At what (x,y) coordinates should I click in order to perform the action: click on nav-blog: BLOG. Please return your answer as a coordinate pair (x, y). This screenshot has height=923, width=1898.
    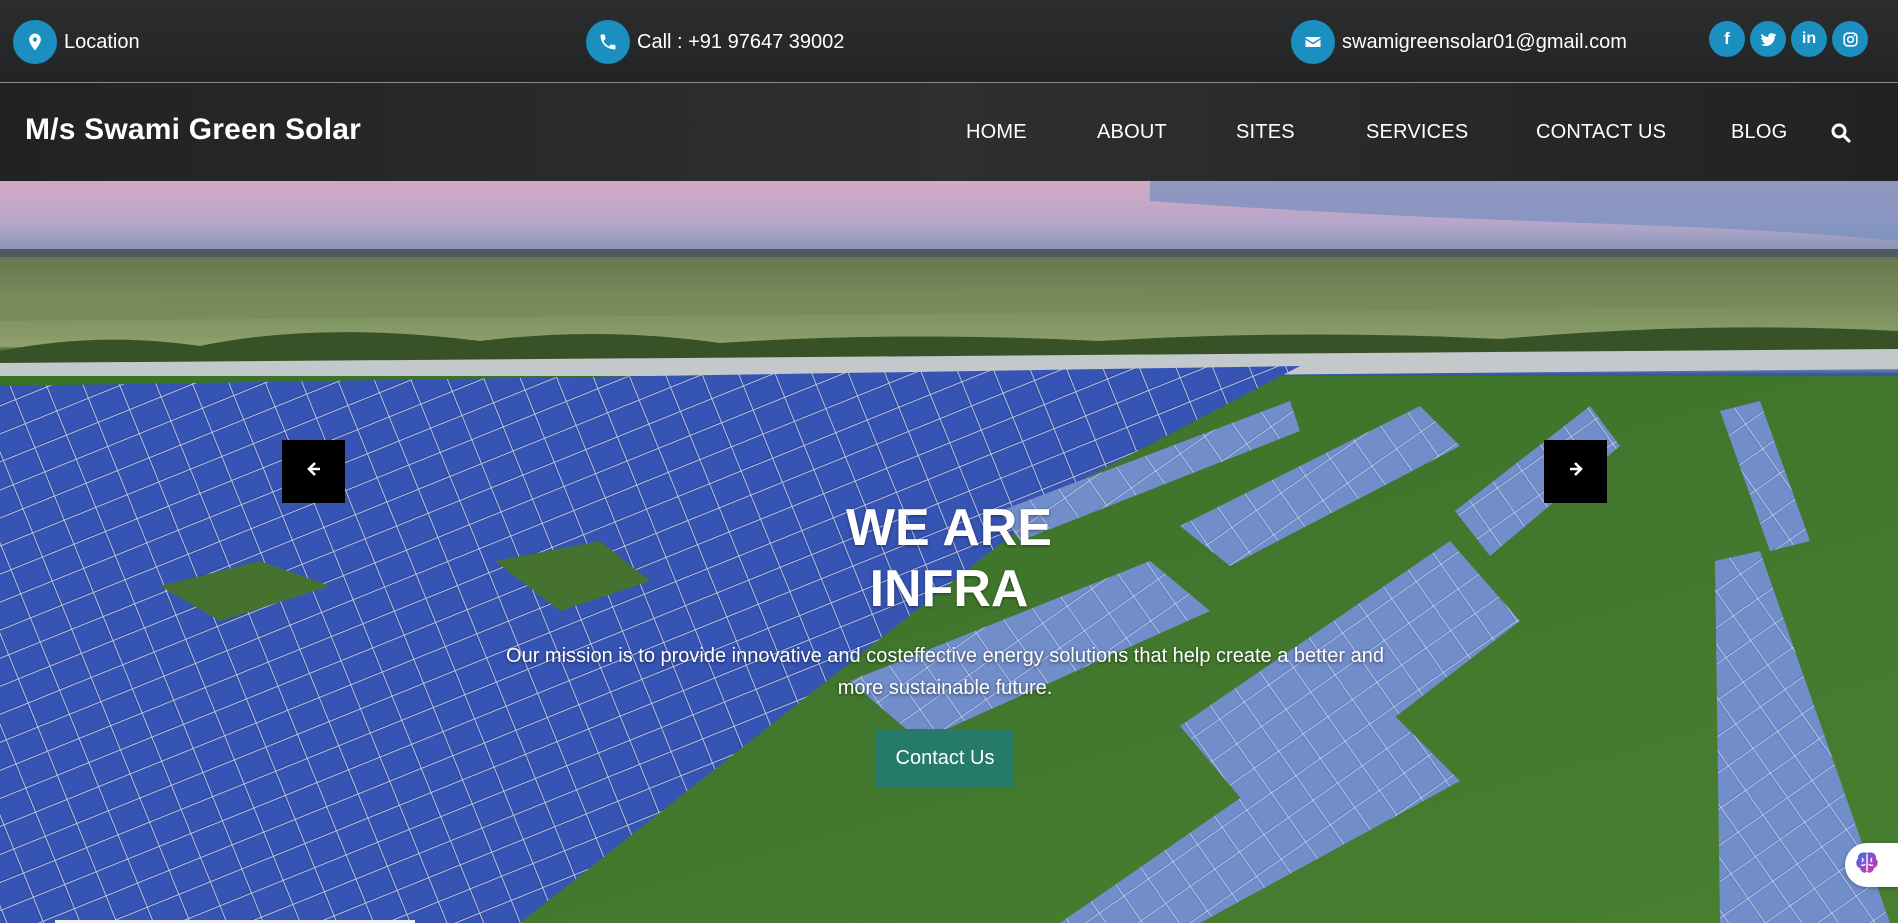
    Looking at the image, I should click on (1759, 132).